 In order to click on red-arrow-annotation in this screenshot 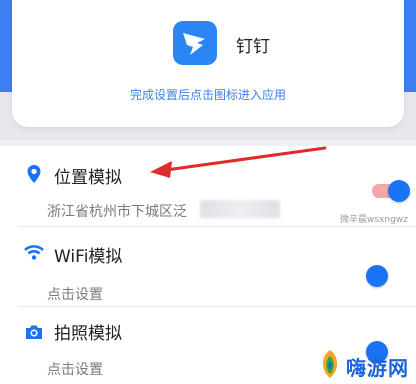, I will do `click(238, 162)`.